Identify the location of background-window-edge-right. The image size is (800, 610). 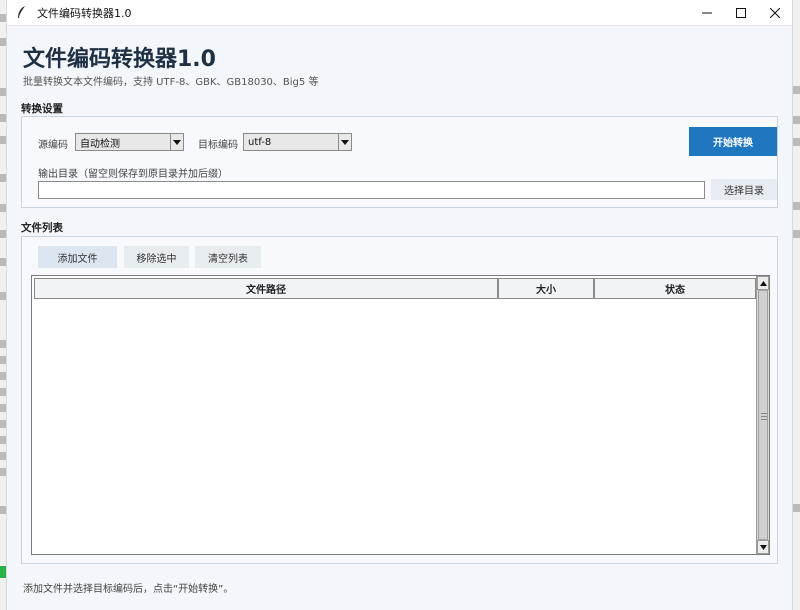
(796, 305).